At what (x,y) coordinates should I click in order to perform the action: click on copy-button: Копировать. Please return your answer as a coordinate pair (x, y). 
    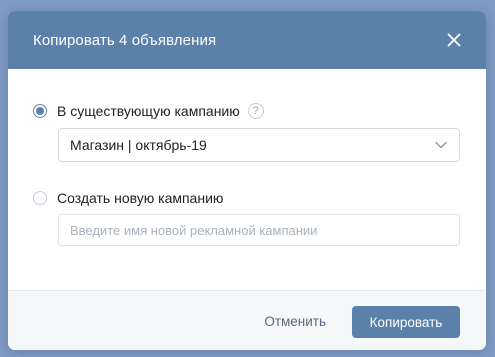
    Looking at the image, I should click on (406, 322).